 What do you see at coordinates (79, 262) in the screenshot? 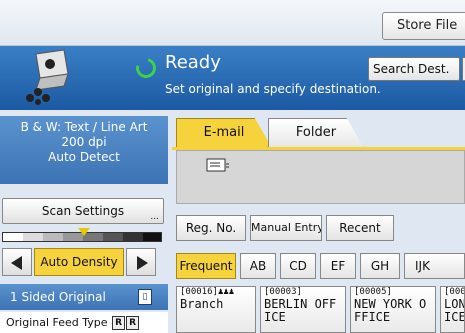
I see `auto-density-button: Auto Density` at bounding box center [79, 262].